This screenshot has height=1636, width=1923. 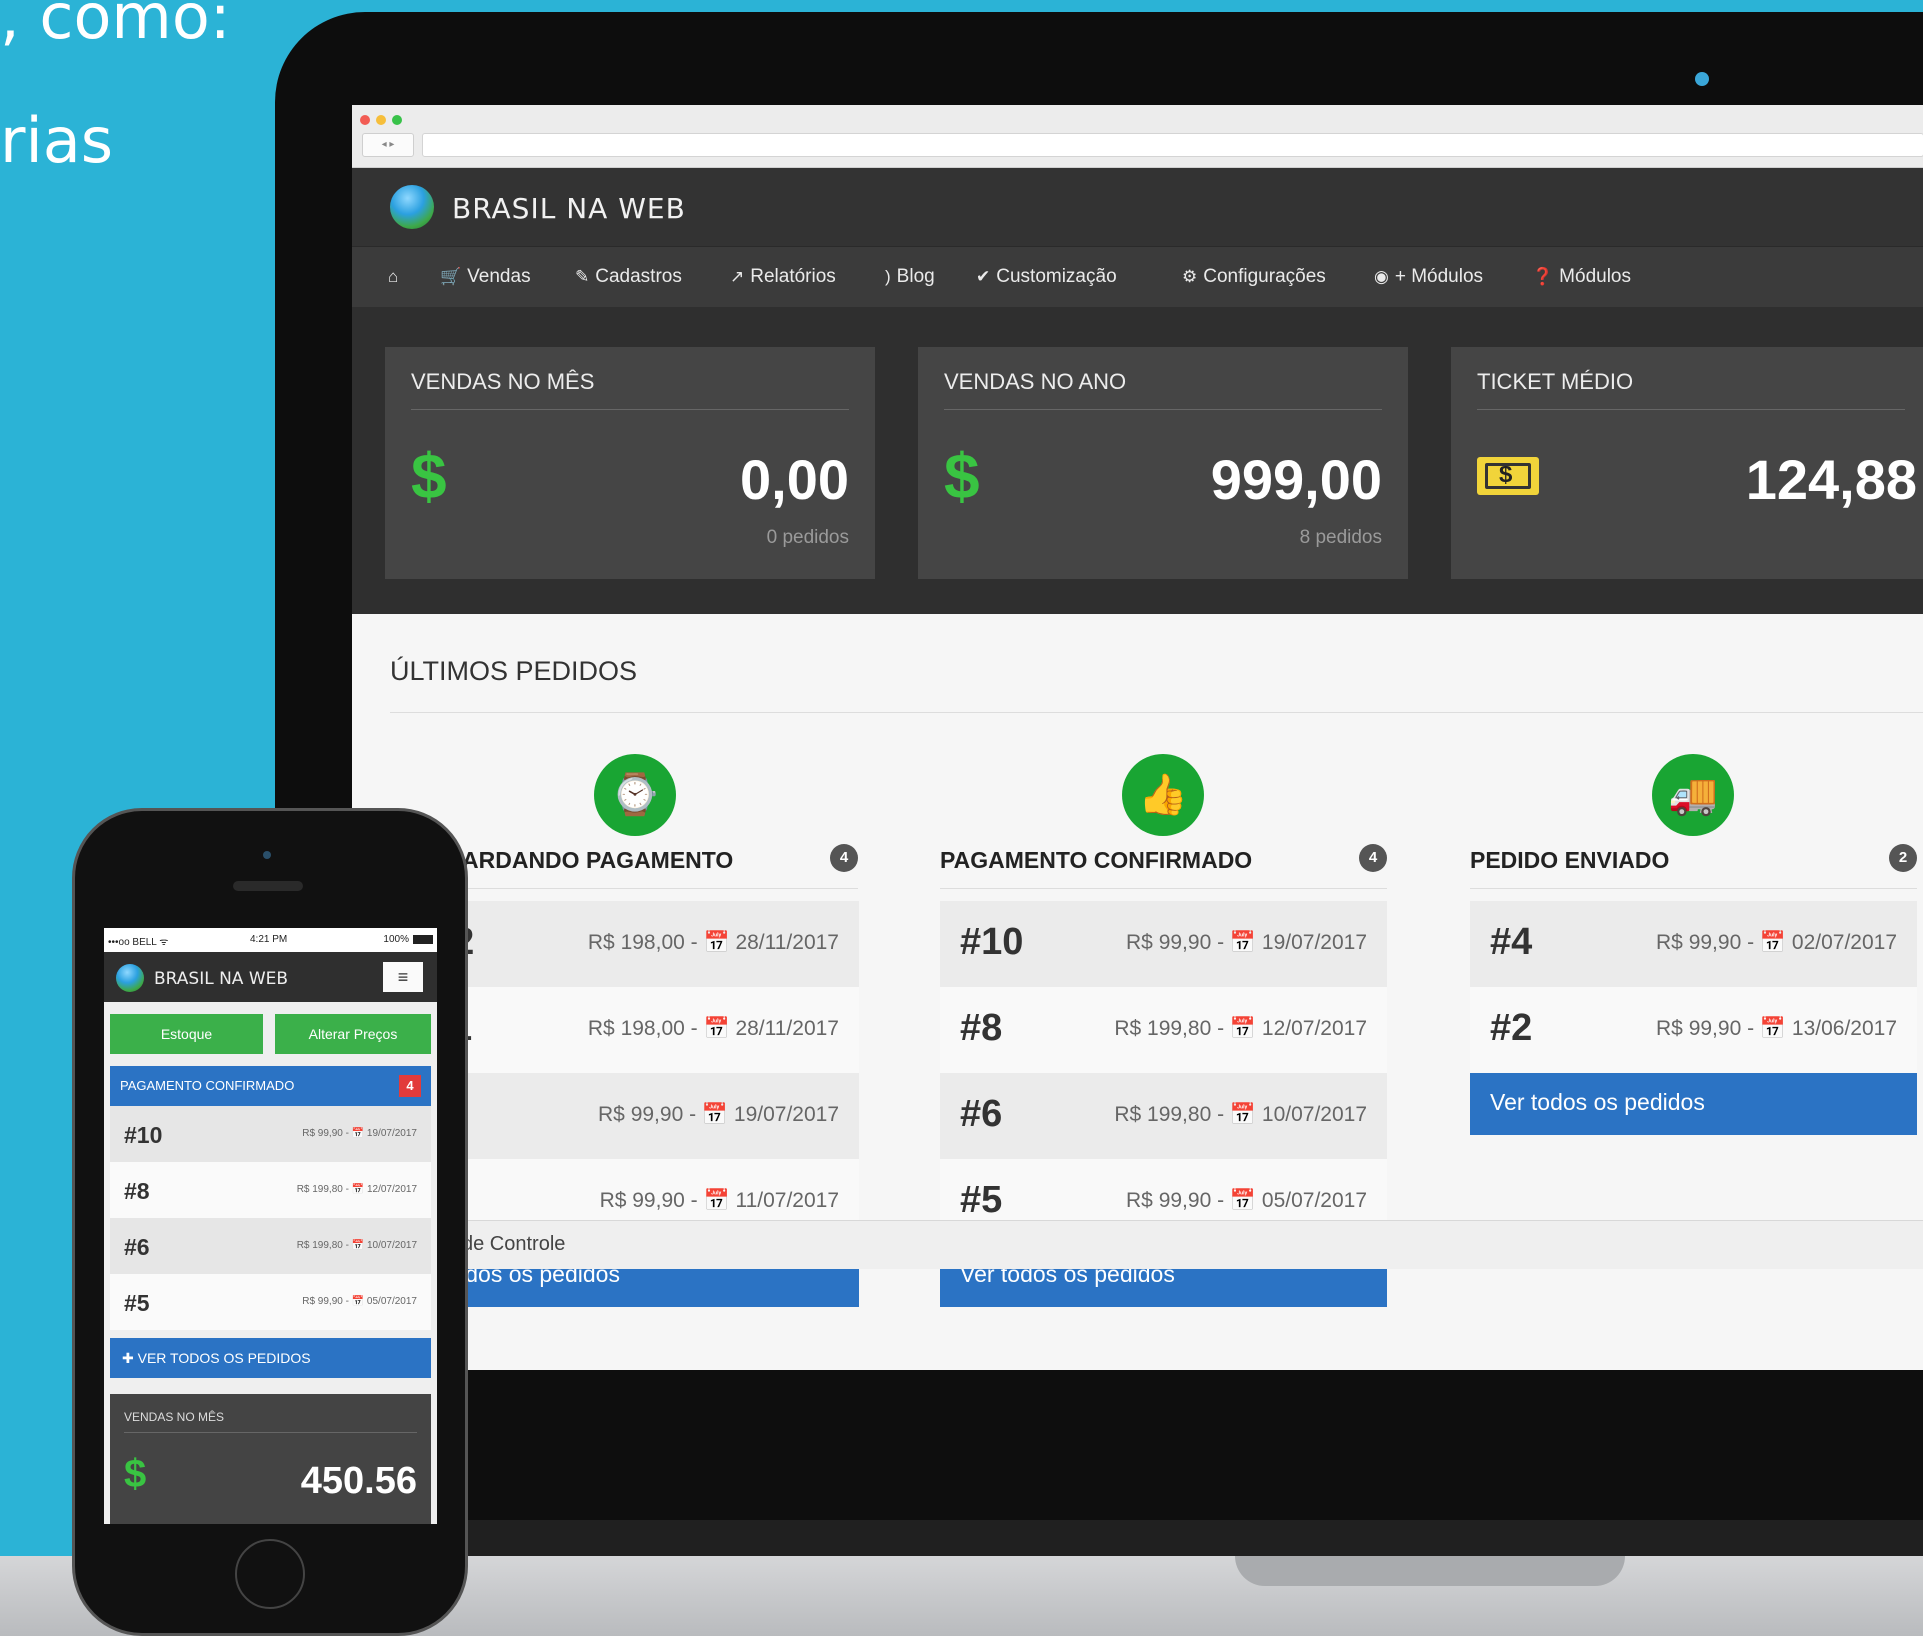 I want to click on hamburger-menu-icon: ≡, so click(x=403, y=977).